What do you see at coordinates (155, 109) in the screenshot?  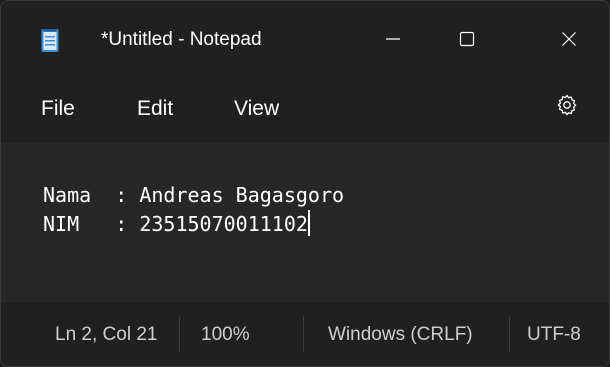 I see `menu-edit: Edit` at bounding box center [155, 109].